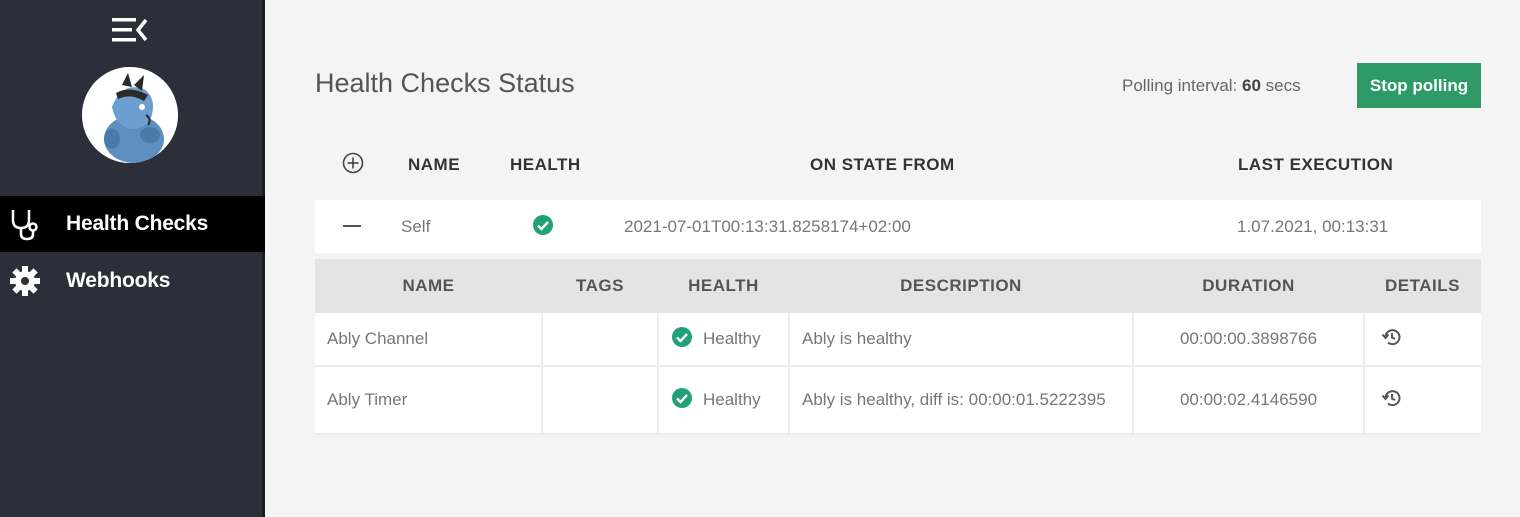 The height and width of the screenshot is (517, 1520). I want to click on column-header-tags: TAGS, so click(600, 286).